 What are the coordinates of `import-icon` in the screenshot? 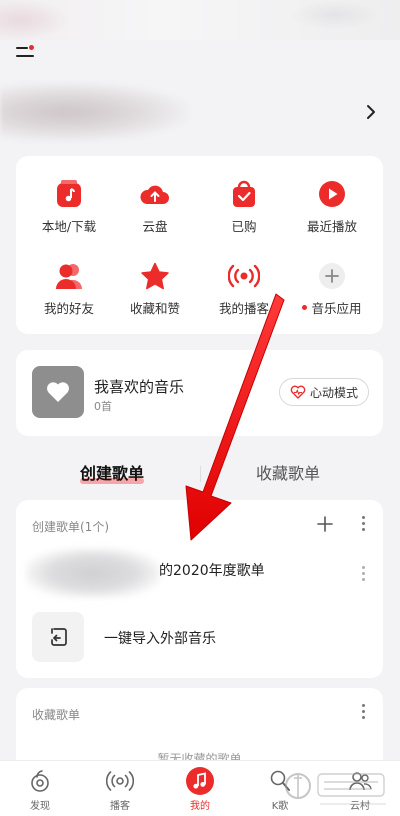 It's located at (59, 637).